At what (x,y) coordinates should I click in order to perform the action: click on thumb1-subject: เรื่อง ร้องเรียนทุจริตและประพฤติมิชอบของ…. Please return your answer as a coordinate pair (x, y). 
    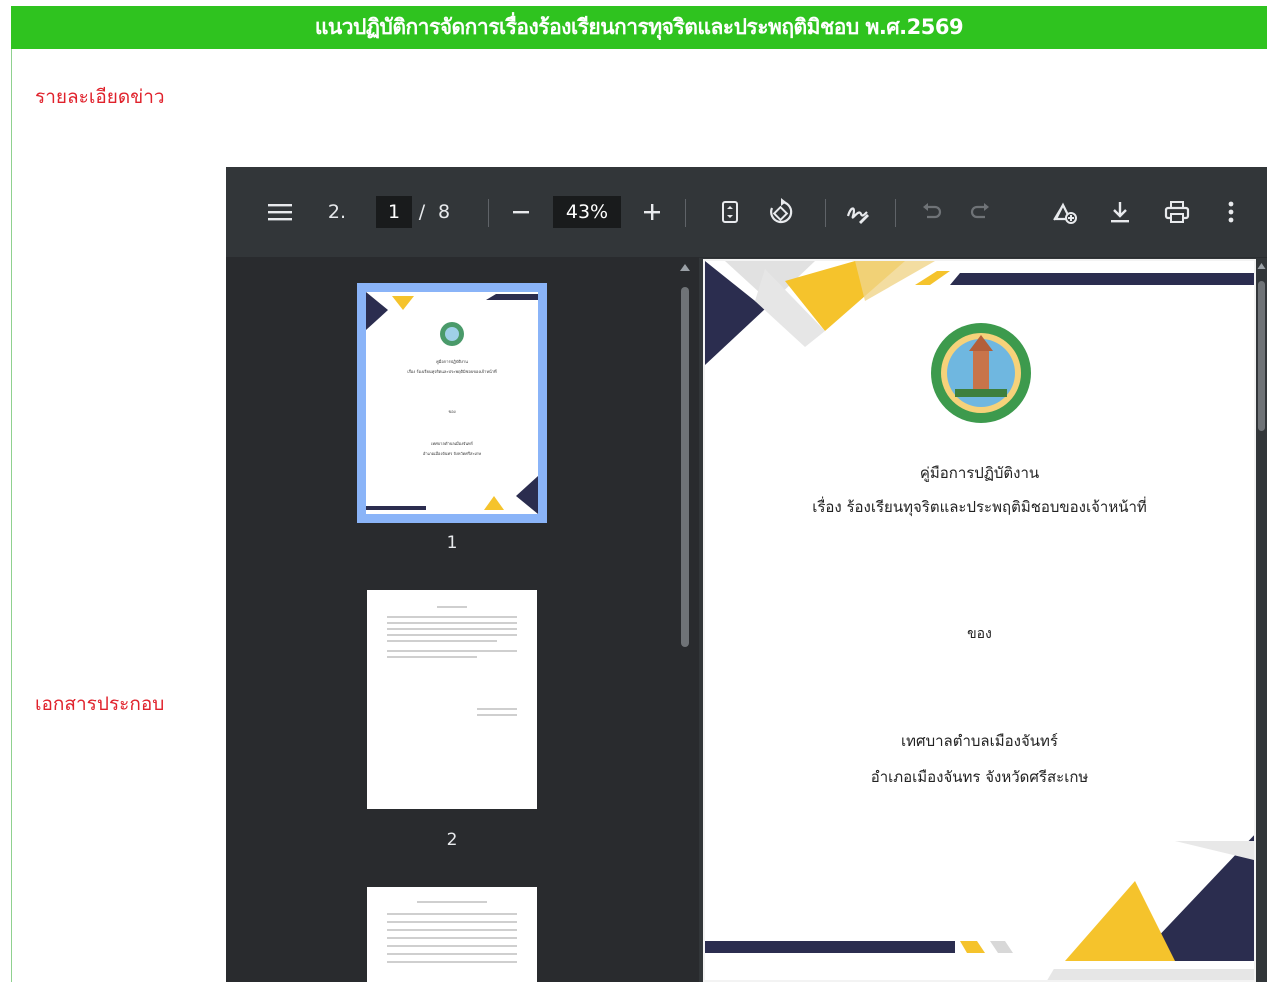
    Looking at the image, I should click on (452, 371).